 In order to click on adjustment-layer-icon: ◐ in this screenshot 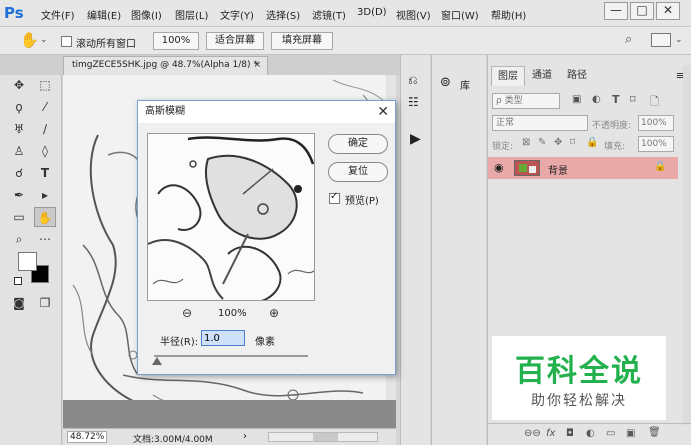, I will do `click(590, 433)`.